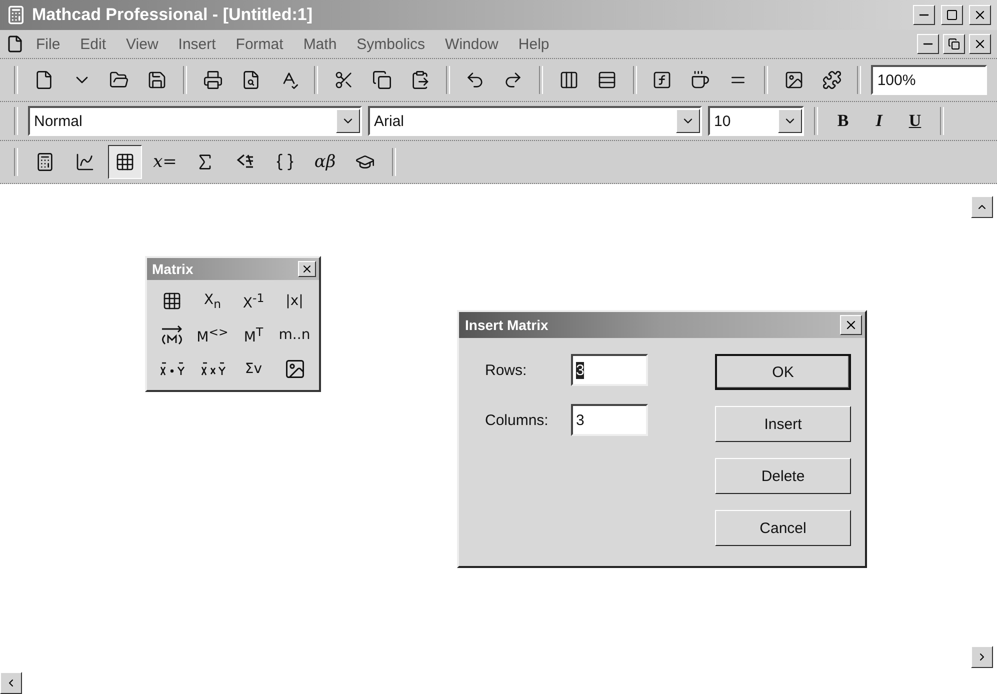  I want to click on open-folder-icon, so click(119, 80).